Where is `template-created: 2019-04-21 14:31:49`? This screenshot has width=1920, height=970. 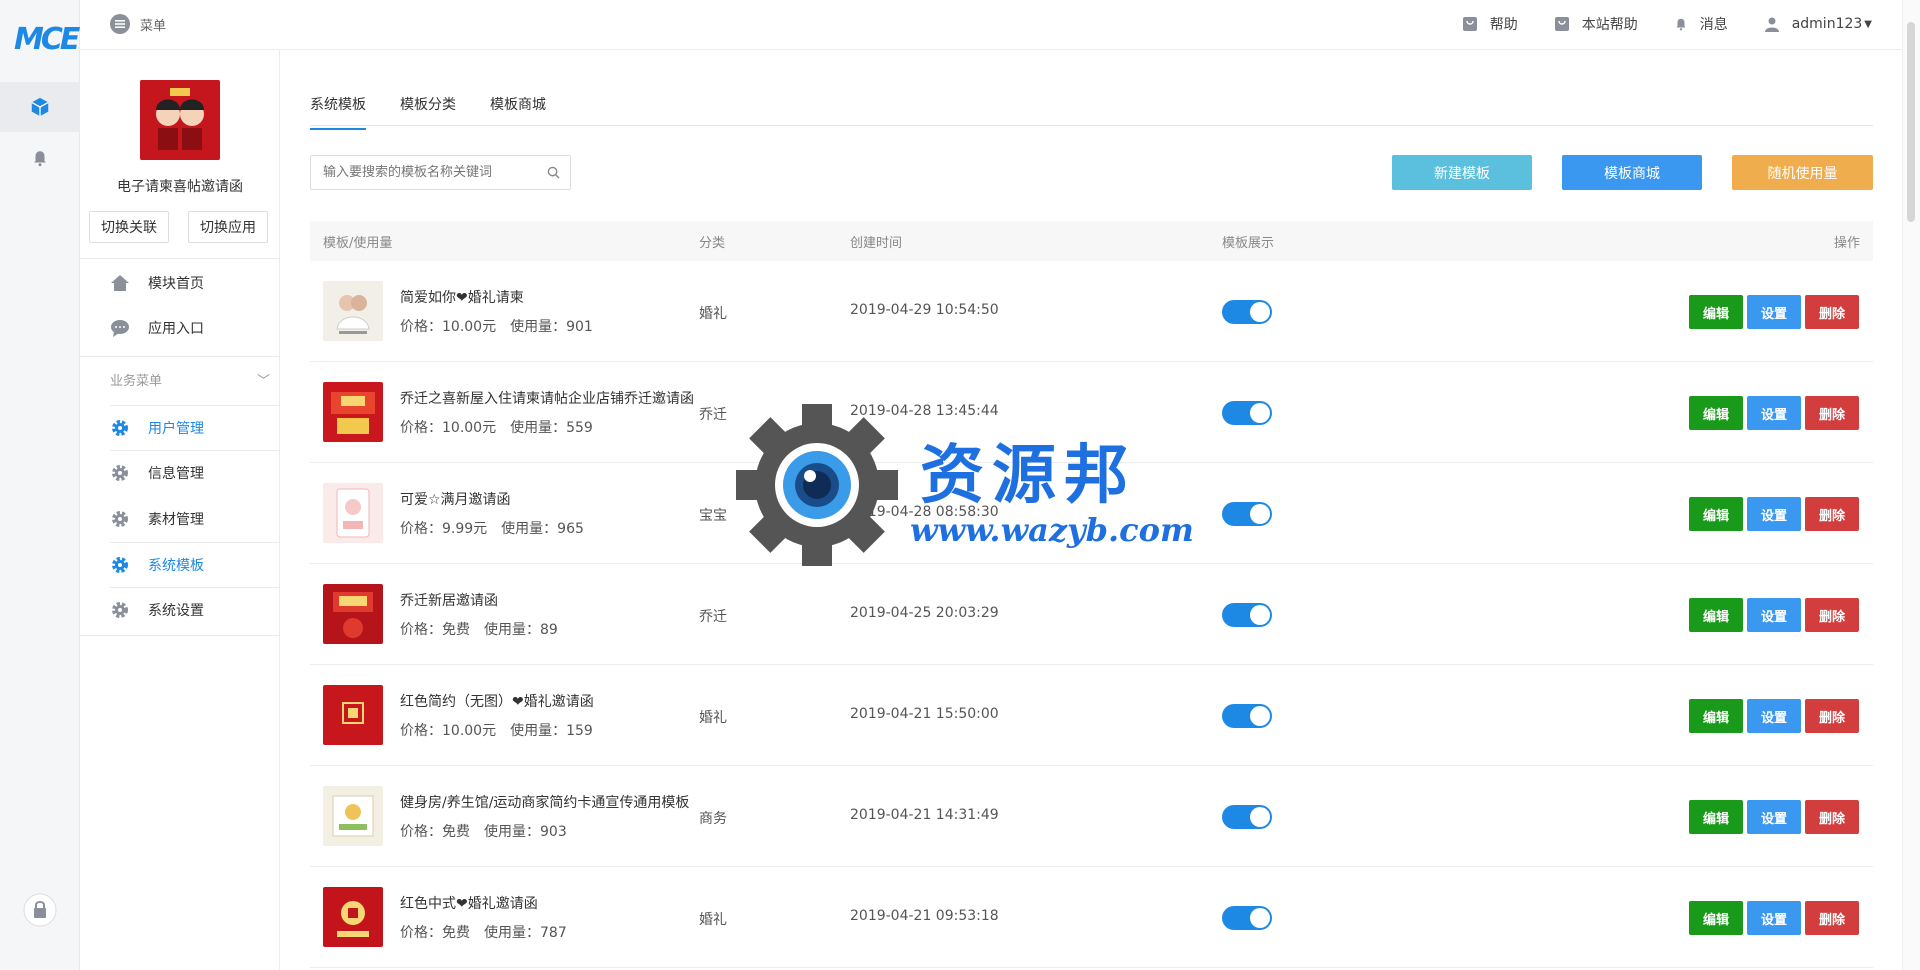
template-created: 2019-04-21 14:31:49 is located at coordinates (924, 815).